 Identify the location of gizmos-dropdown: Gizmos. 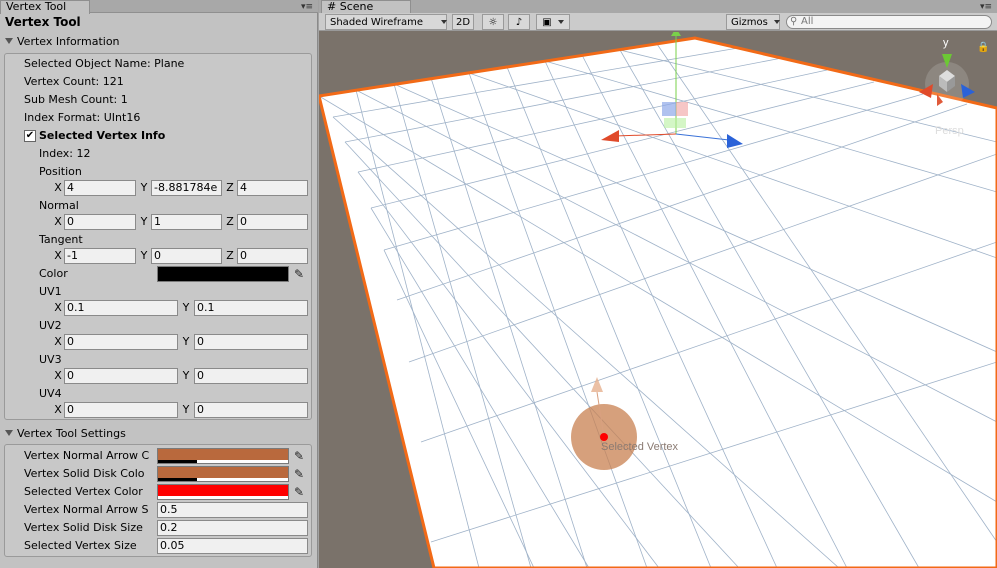
(753, 22).